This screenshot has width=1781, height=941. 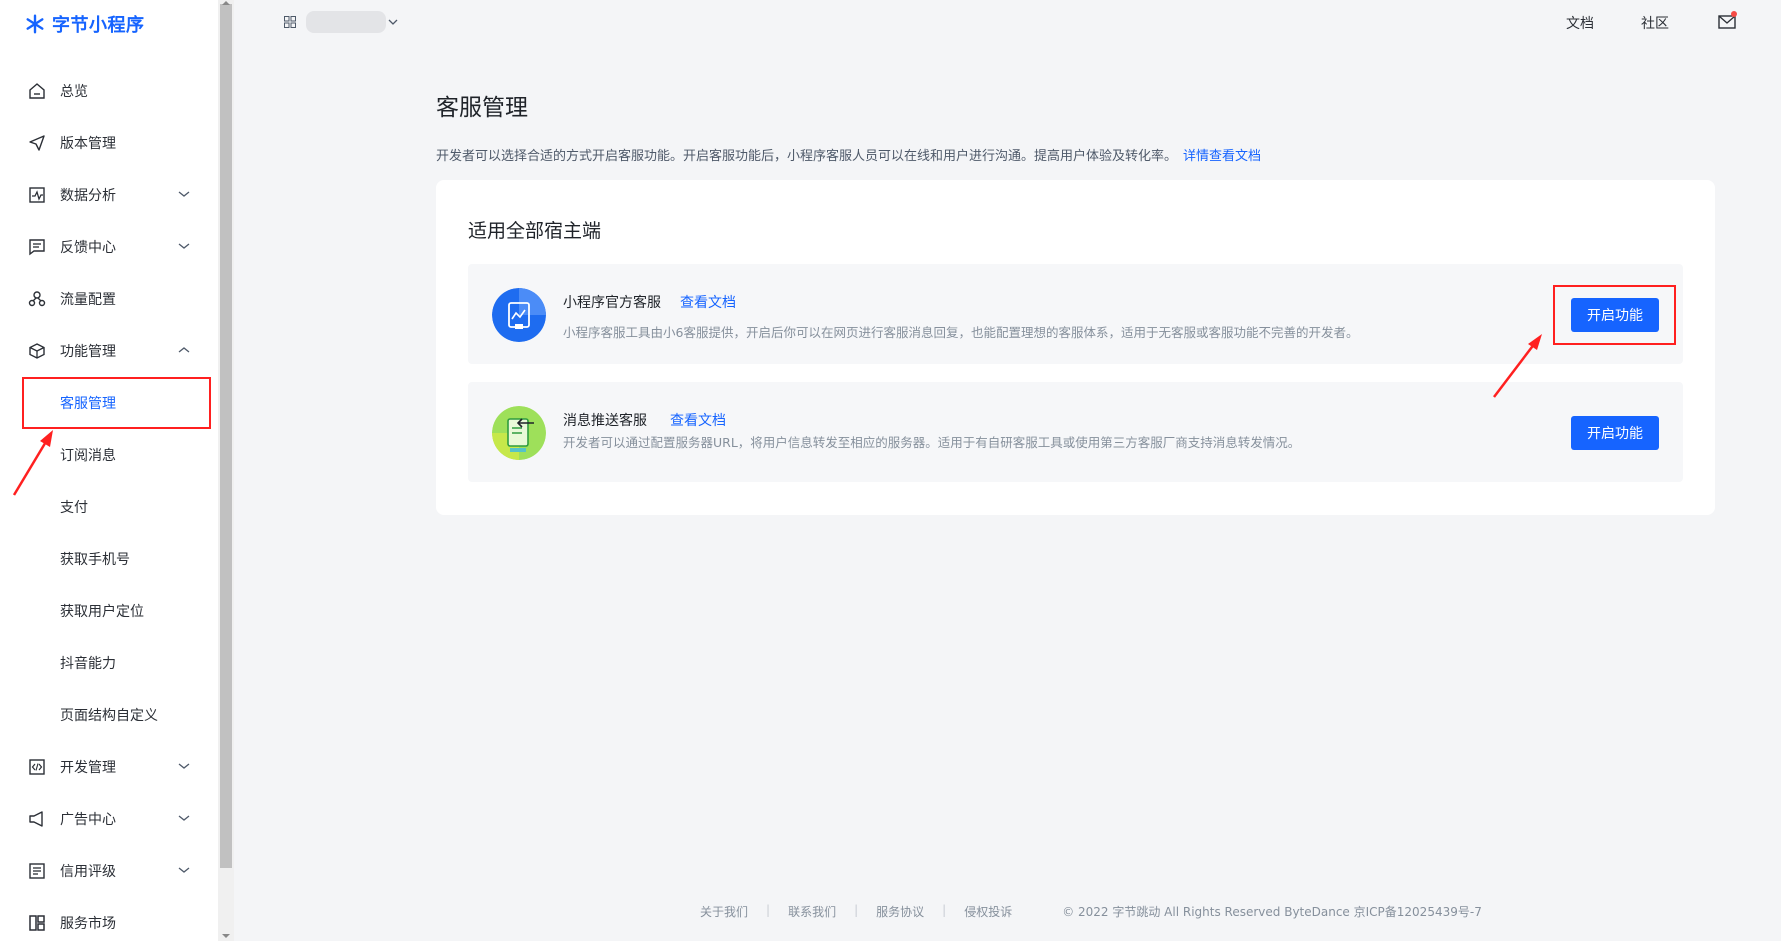 I want to click on sidebar-subitem-phone-number: 获取手机号, so click(x=109, y=559).